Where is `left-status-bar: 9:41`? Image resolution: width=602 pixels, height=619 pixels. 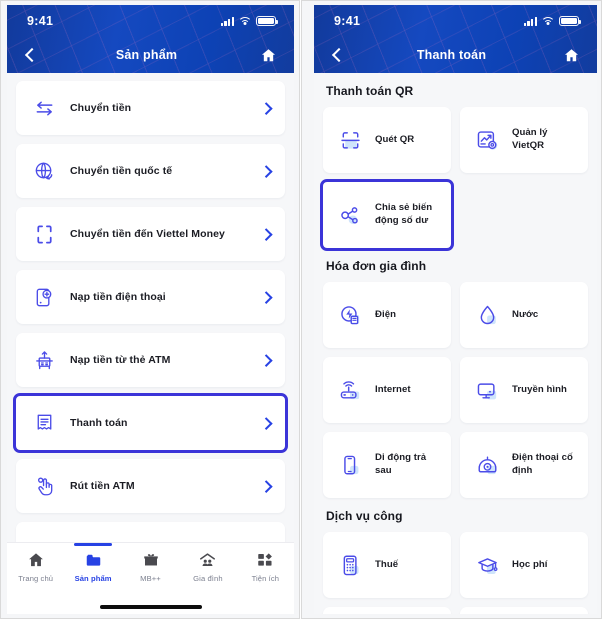
left-status-bar: 9:41 is located at coordinates (150, 21).